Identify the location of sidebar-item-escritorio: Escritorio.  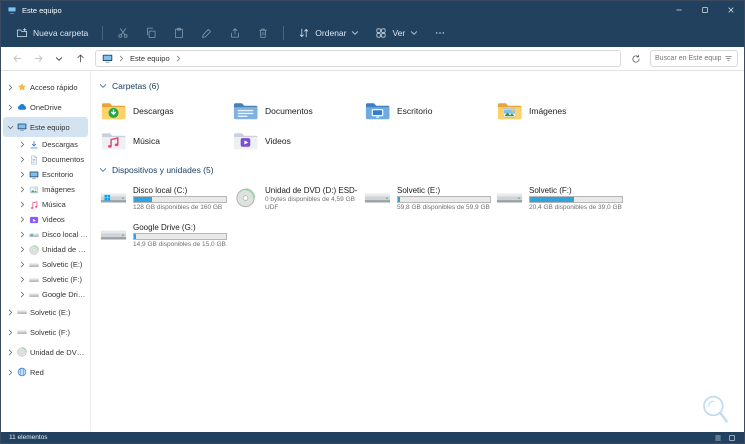
(45, 174).